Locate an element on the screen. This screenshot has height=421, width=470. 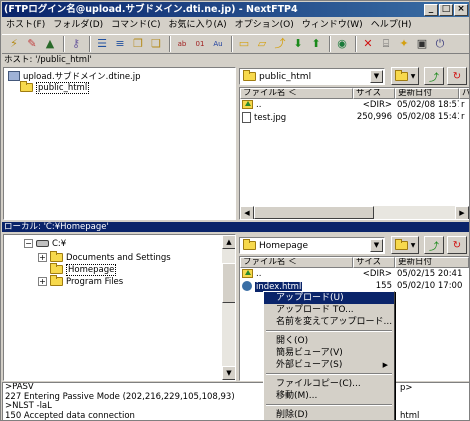
menu-item-simple-viewer: 簡易ビューア(V) is located at coordinates (329, 353).